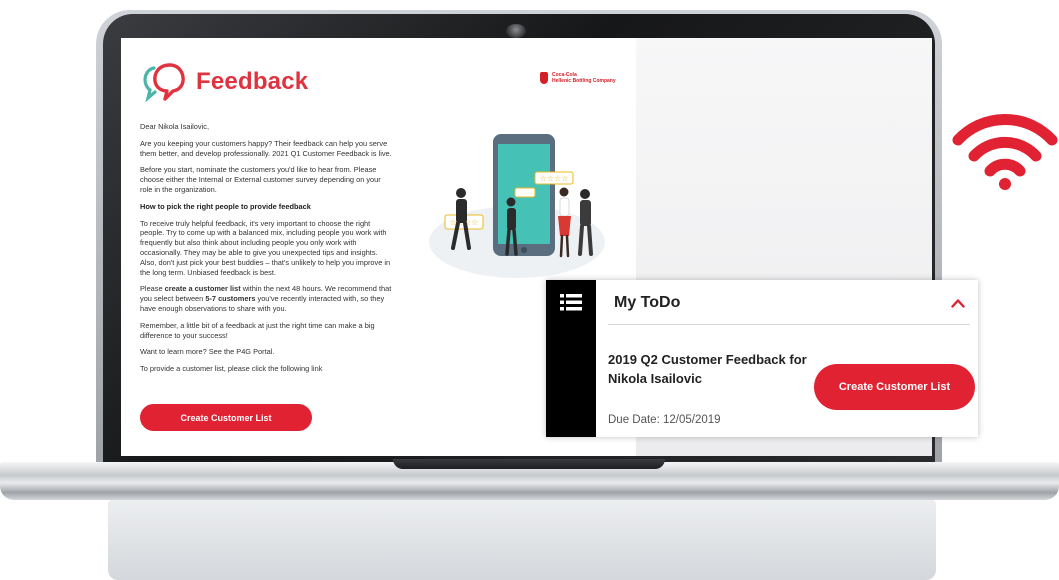  Describe the element at coordinates (517, 206) in the screenshot. I see `feedback-illustration: ☆☆☆☆ ☆☆☆☆` at that location.